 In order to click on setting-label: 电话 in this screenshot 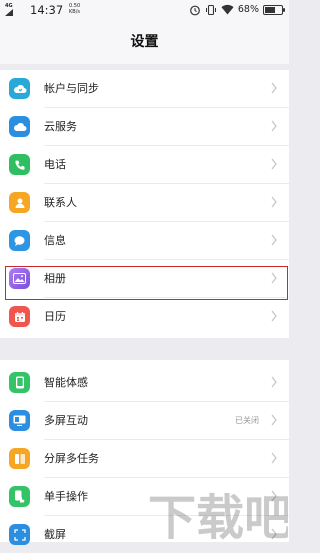, I will do `click(55, 164)`.